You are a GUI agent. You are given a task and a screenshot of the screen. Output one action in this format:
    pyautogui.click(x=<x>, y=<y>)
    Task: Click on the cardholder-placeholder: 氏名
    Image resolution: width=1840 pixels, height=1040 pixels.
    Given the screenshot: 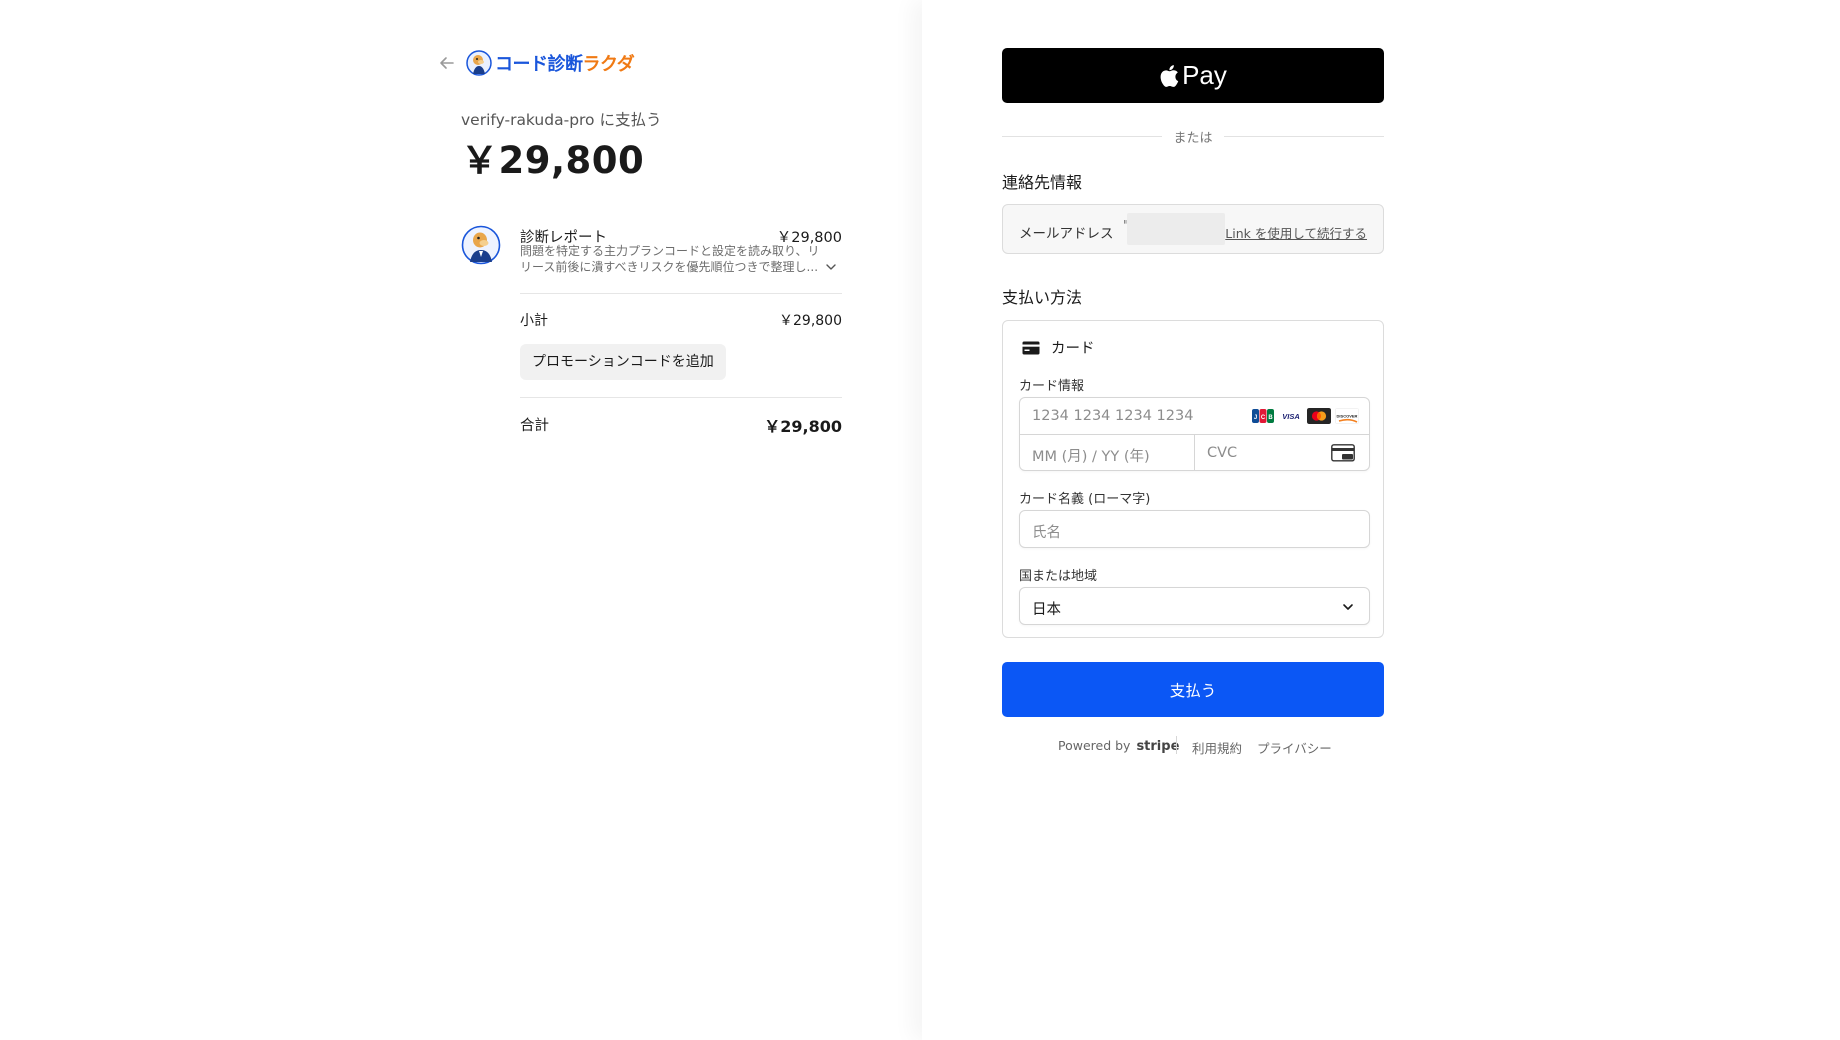 What is the action you would take?
    pyautogui.click(x=1046, y=533)
    